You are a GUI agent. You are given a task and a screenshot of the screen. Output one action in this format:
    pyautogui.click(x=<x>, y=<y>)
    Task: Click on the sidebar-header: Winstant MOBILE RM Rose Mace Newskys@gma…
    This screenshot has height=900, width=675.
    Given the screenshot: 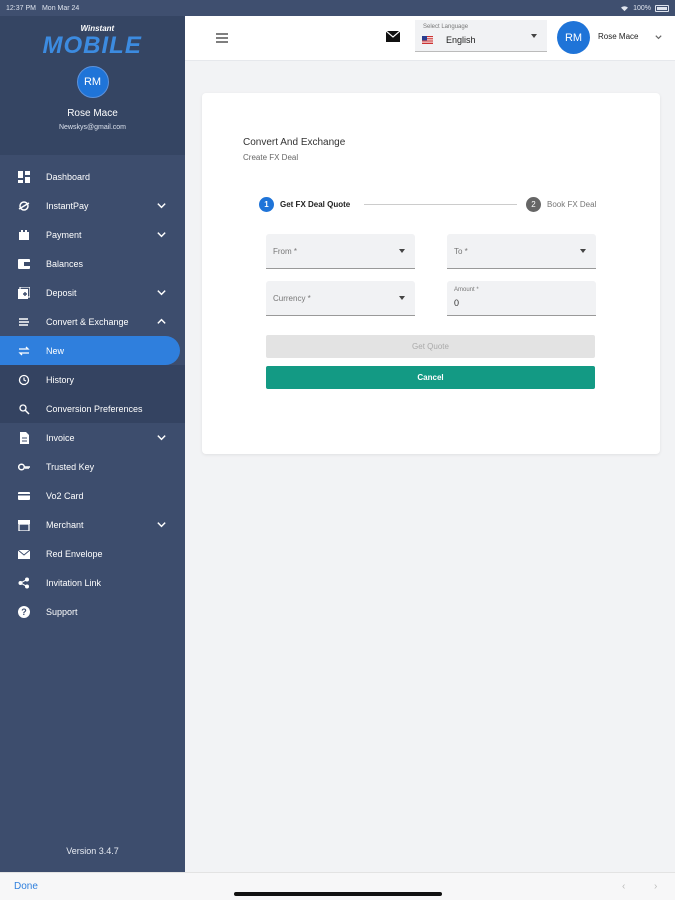 What is the action you would take?
    pyautogui.click(x=92, y=77)
    